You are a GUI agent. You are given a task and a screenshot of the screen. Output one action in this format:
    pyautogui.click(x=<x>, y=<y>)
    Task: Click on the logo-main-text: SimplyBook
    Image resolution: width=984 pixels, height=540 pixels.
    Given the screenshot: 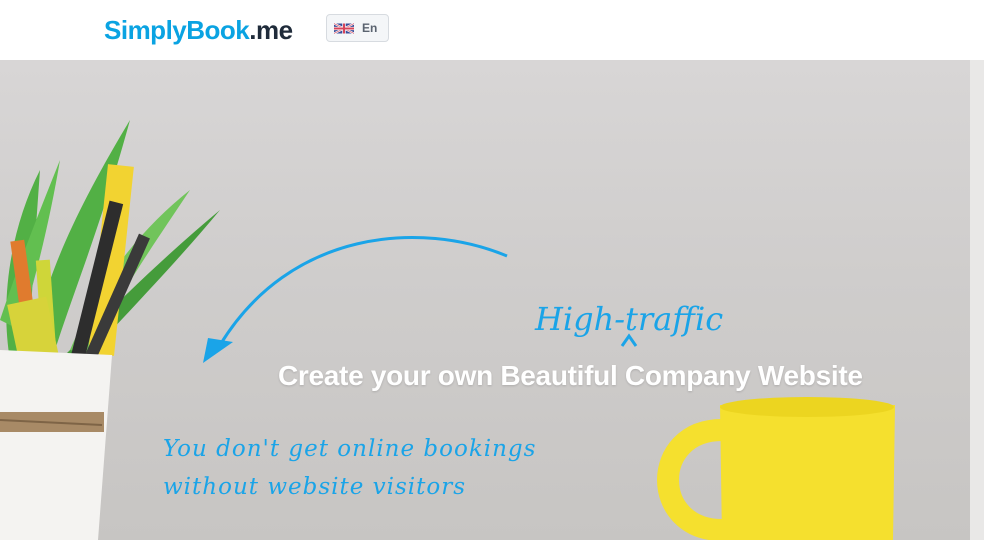 What is the action you would take?
    pyautogui.click(x=177, y=30)
    